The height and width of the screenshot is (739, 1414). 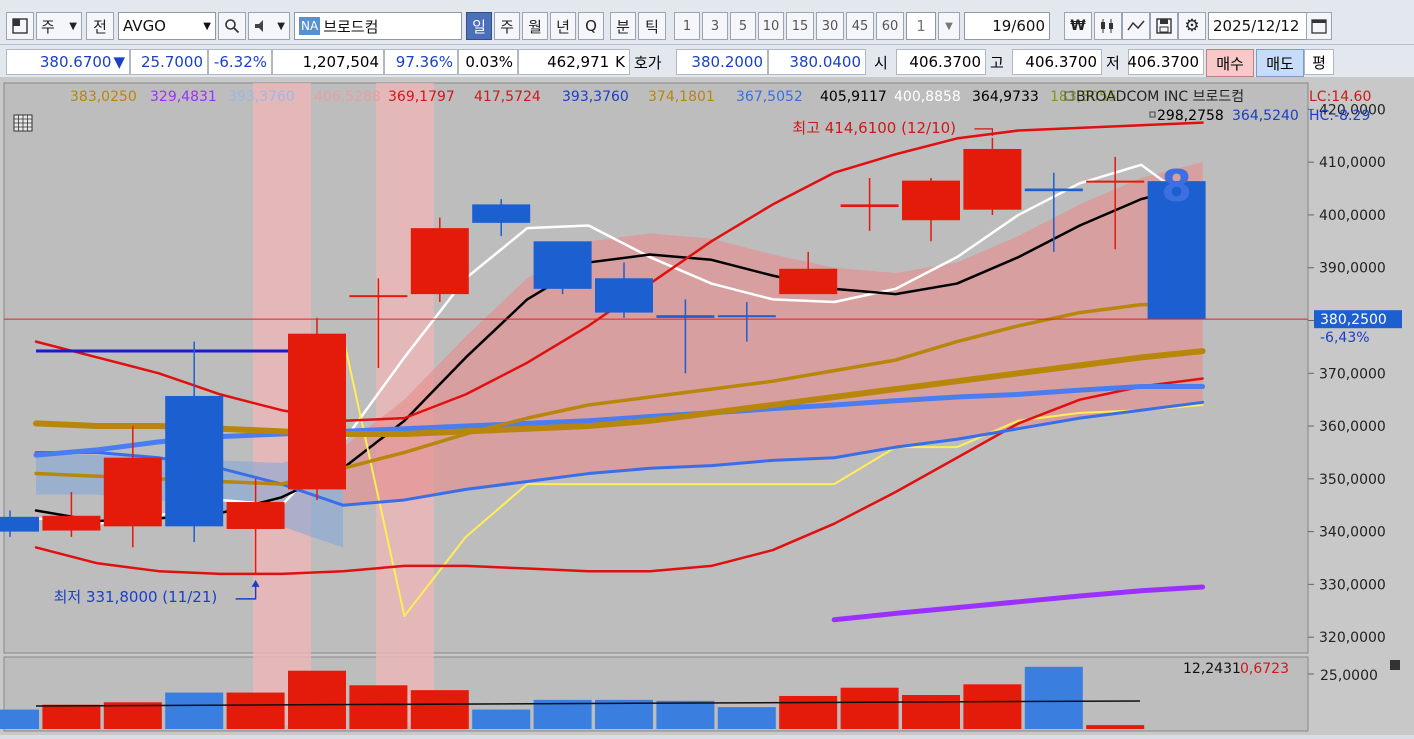 What do you see at coordinates (75, 62) in the screenshot?
I see `price-text: 380.6700` at bounding box center [75, 62].